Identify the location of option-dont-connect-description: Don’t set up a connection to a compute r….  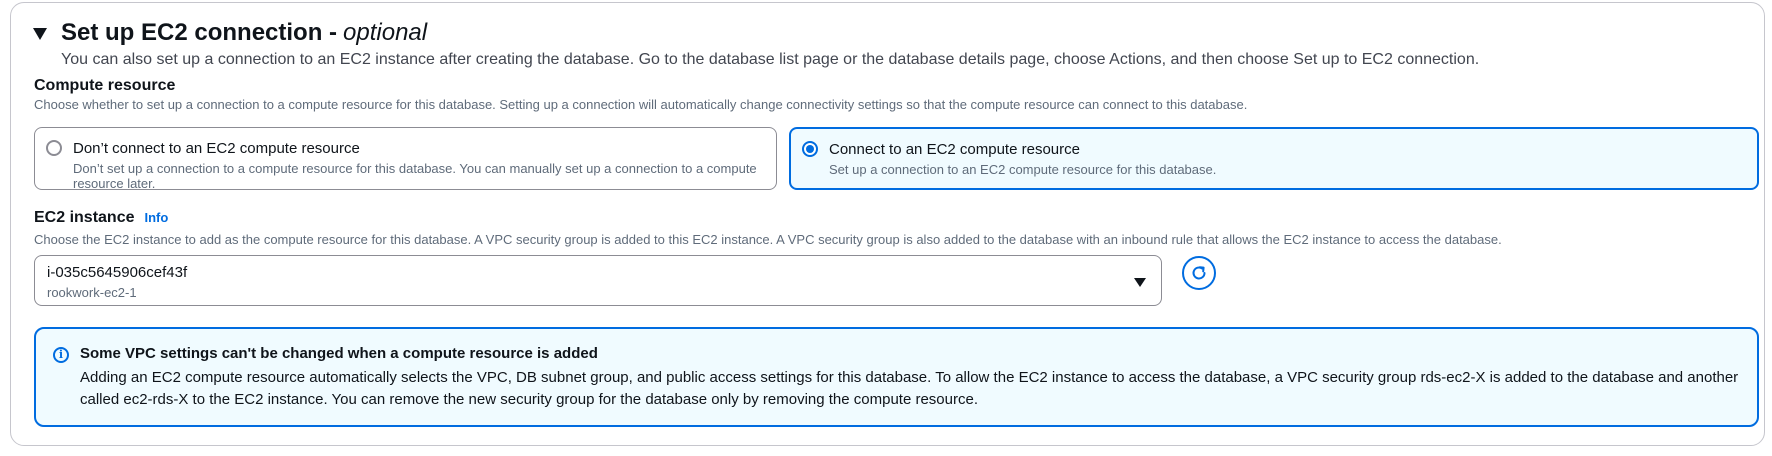
(415, 176).